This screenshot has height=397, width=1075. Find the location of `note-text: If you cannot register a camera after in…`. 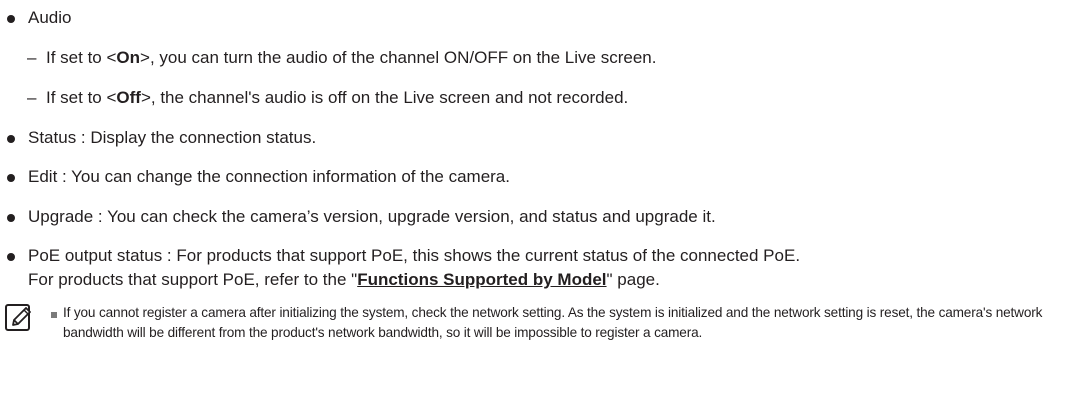

note-text: If you cannot register a camera after in… is located at coordinates (553, 322).